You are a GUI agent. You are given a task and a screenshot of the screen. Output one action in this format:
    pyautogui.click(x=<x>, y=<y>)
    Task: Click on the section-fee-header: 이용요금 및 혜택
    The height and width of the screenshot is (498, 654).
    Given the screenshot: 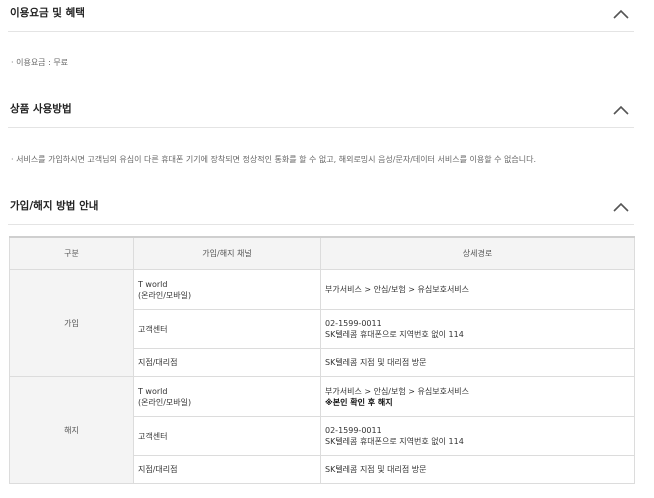 What is the action you would take?
    pyautogui.click(x=321, y=16)
    